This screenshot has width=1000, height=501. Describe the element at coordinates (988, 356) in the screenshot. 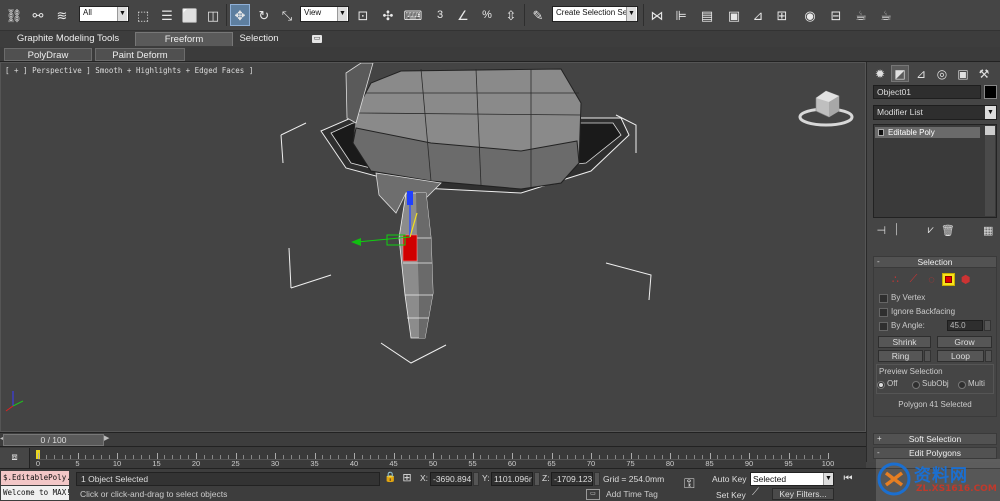

I see `loop-spinner` at that location.